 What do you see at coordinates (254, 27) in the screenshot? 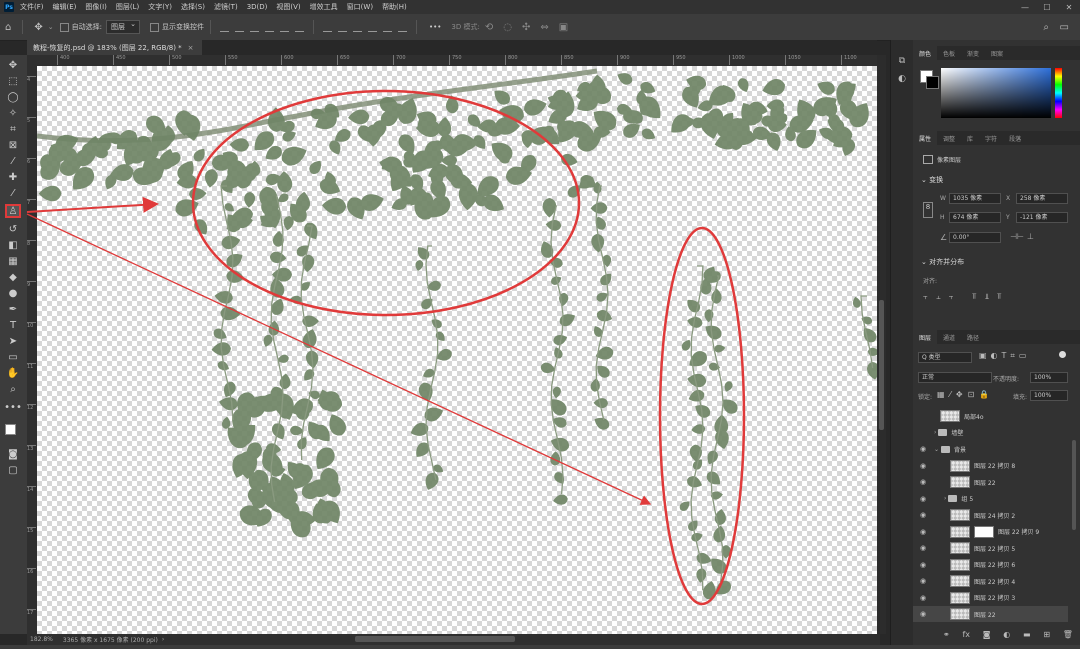
I see `align-bottom-icon` at bounding box center [254, 27].